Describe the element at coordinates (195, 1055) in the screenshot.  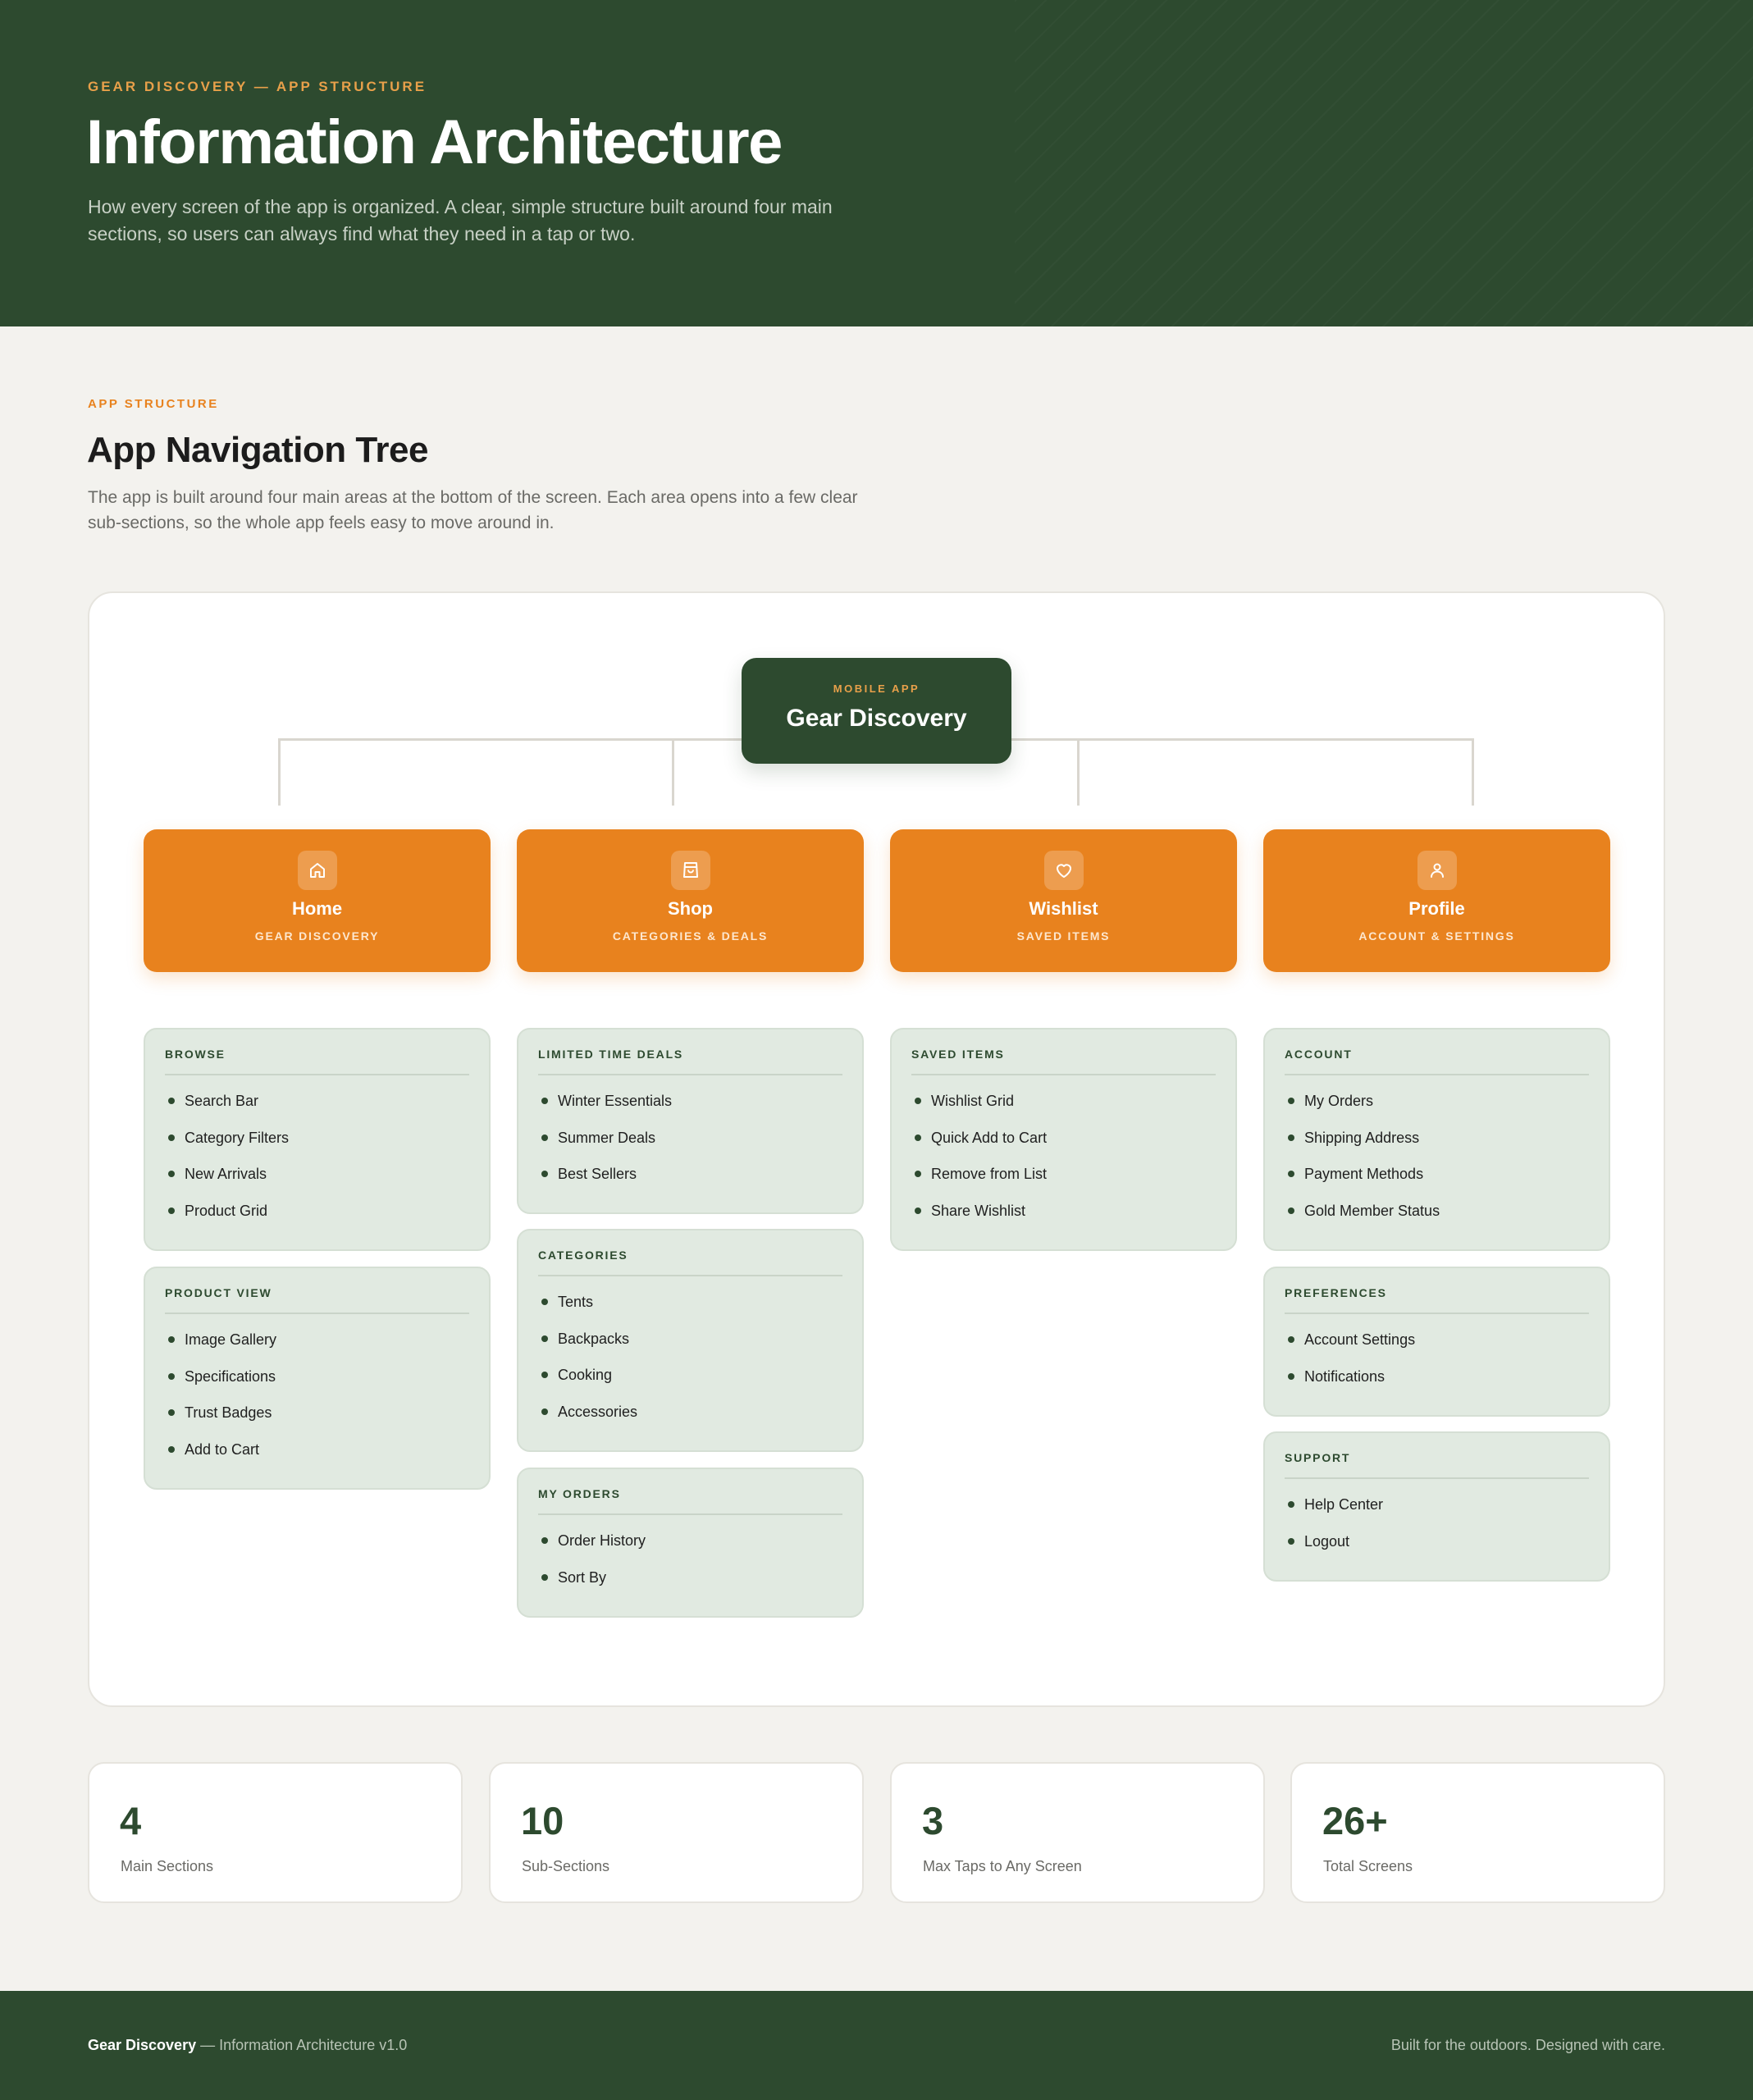
I see `group-title: BROWSE` at that location.